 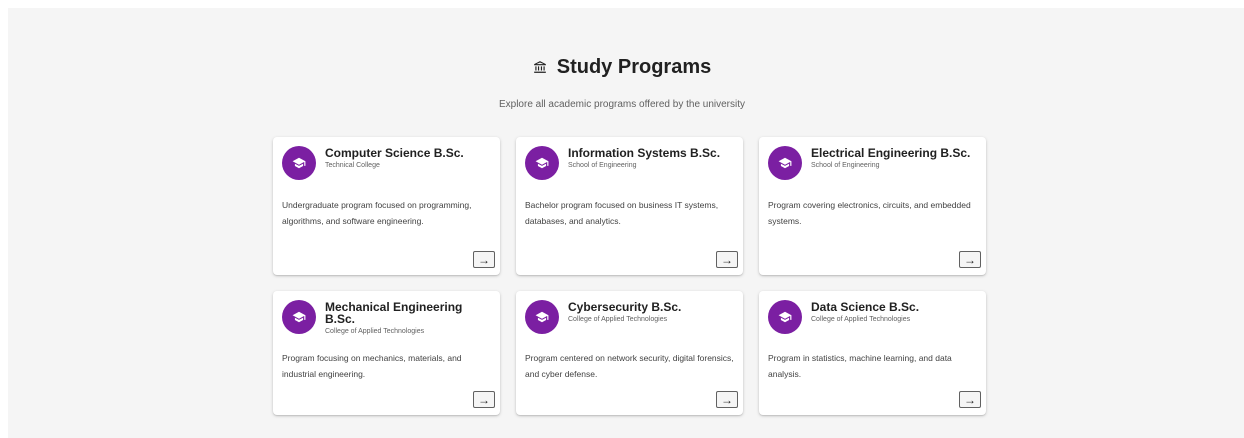 I want to click on page-header: Study Programs, so click(x=622, y=67).